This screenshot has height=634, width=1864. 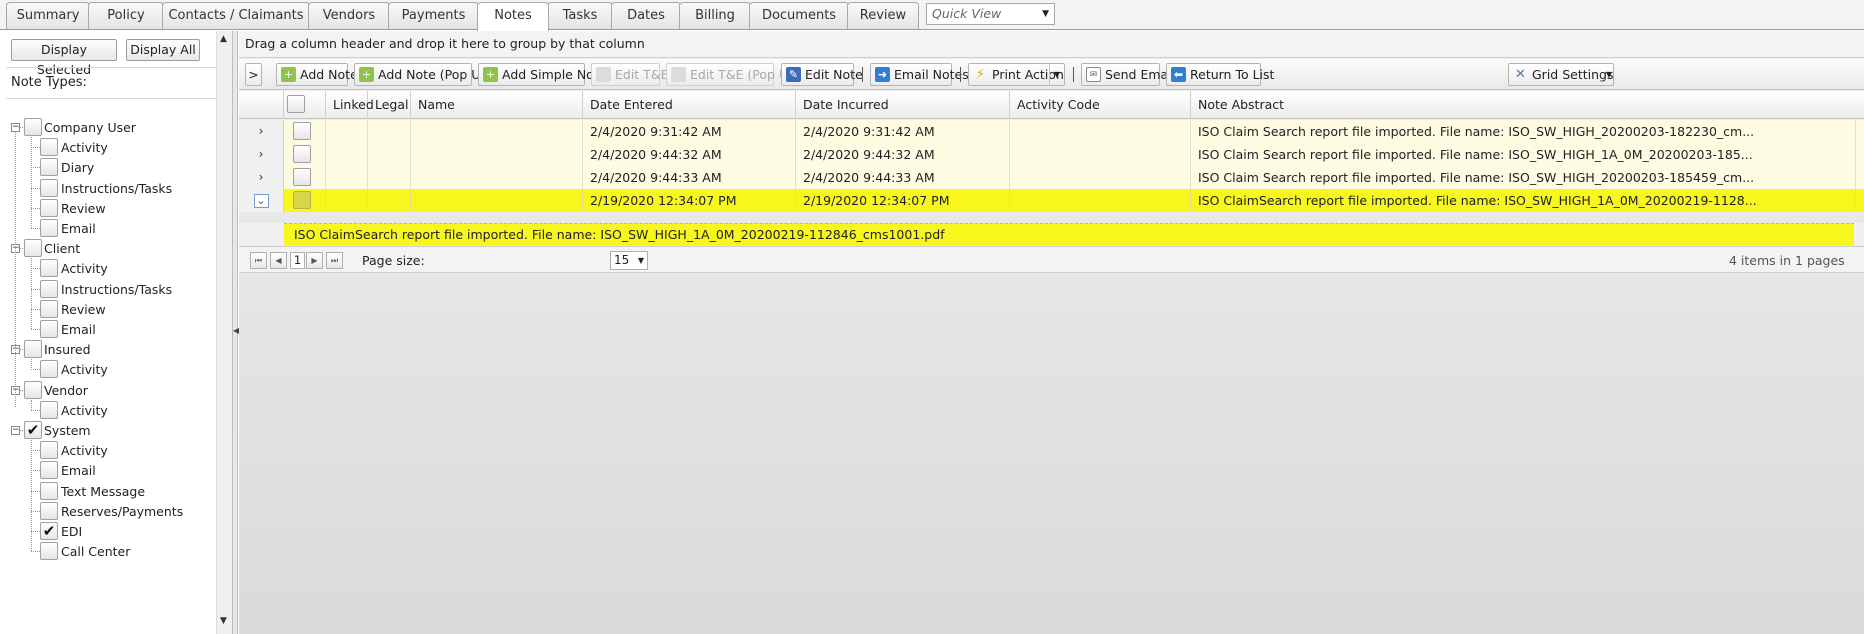 I want to click on column-header-activity-code: Activity Code, so click(x=1100, y=105).